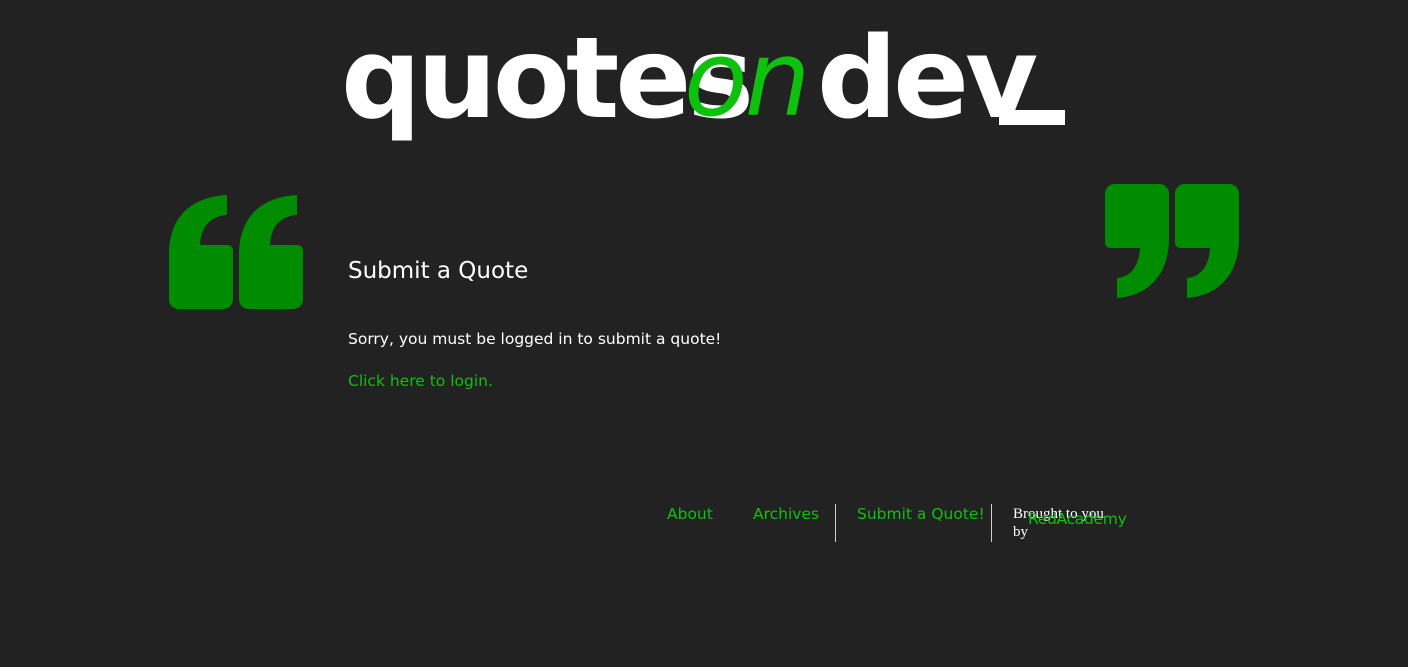 This screenshot has width=1408, height=667. I want to click on footer-credit: Brought to you by RedAcademy, so click(1070, 523).